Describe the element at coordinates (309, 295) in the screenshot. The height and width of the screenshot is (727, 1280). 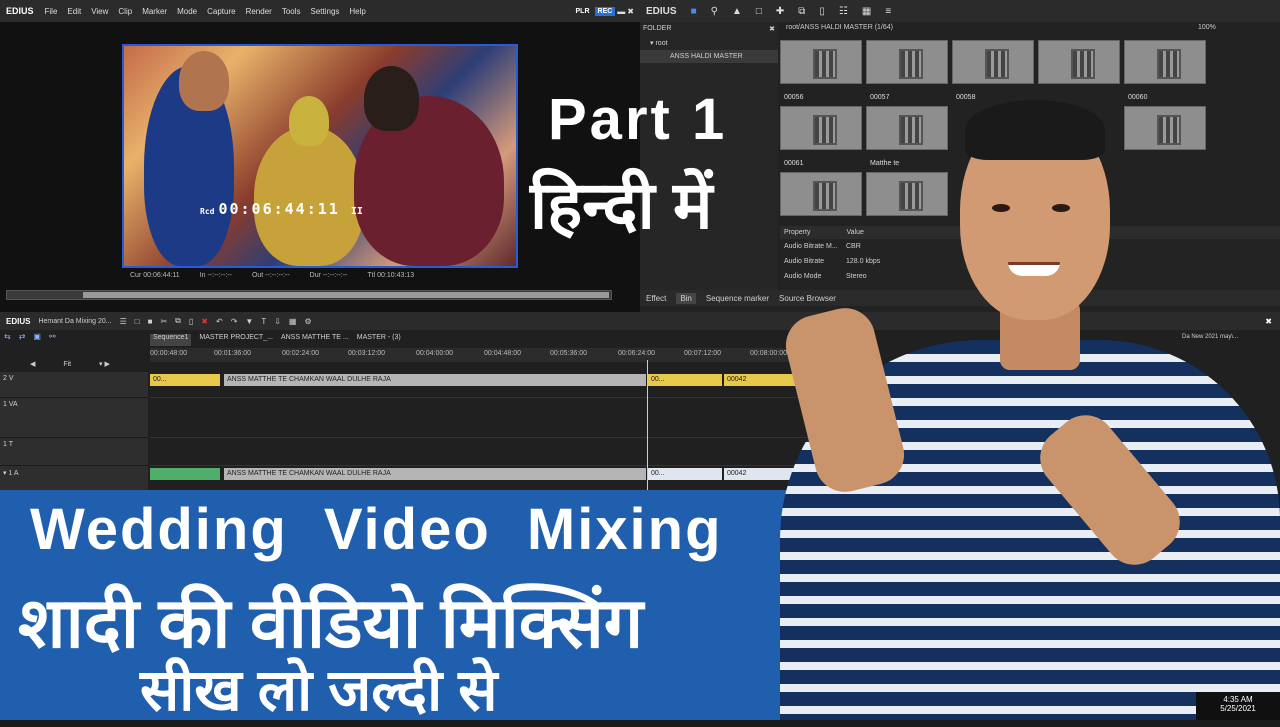
I see `scrub-bar` at that location.